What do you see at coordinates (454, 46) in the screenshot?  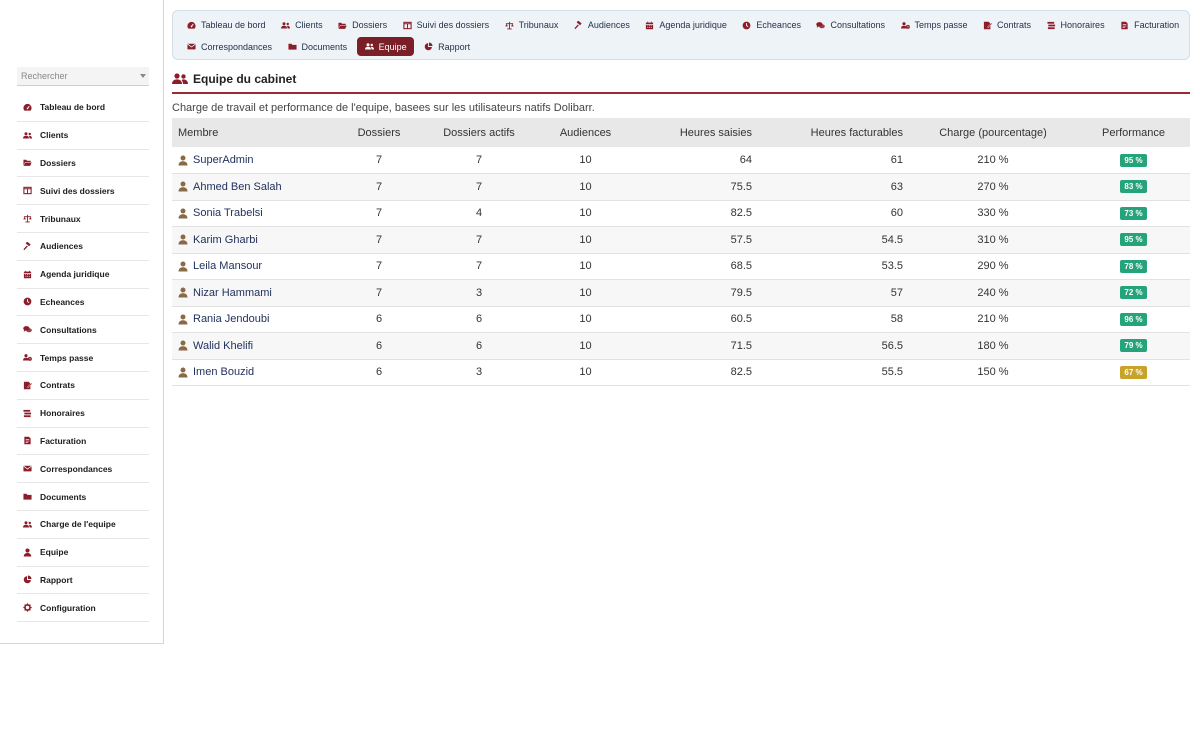 I see `nav-tab-label: Rapport` at bounding box center [454, 46].